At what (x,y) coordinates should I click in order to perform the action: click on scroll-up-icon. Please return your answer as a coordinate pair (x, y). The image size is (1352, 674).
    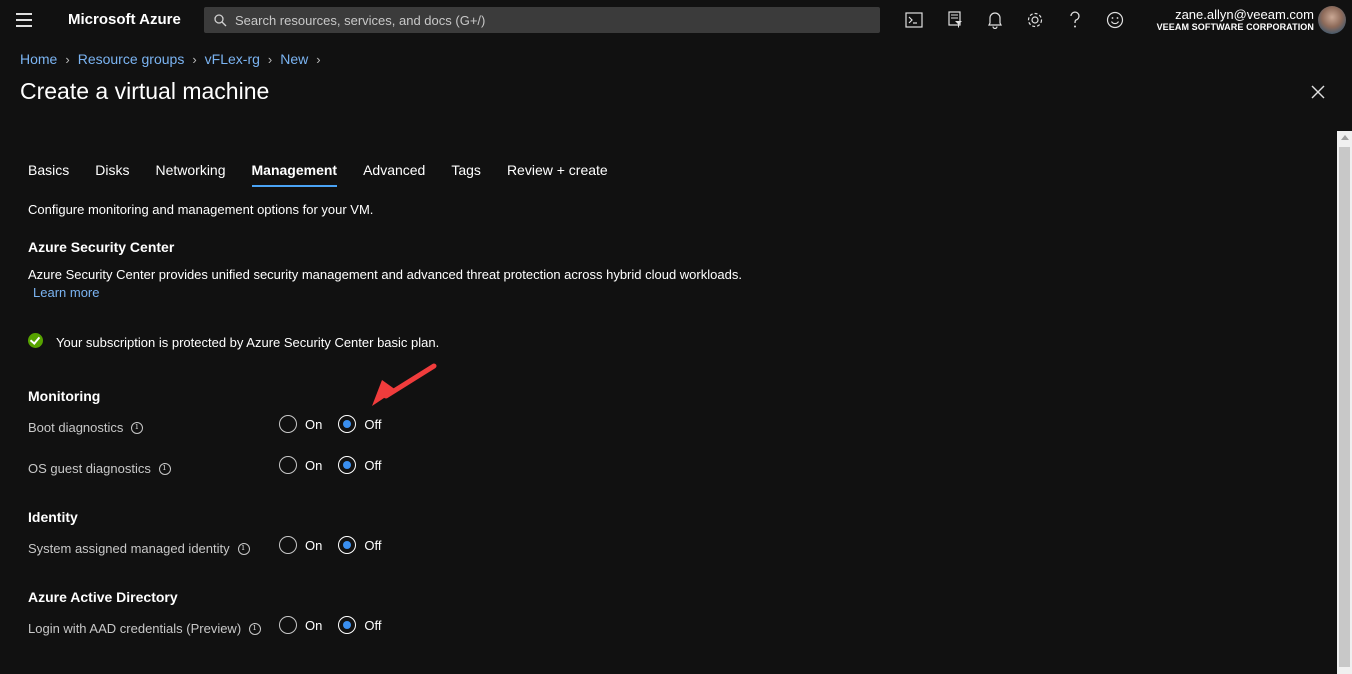
    Looking at the image, I should click on (1345, 137).